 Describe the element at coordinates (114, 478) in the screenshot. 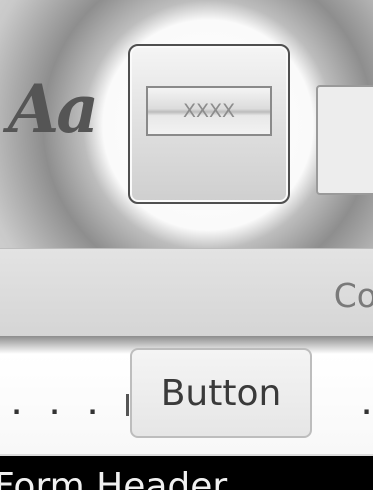

I see `form-header-label: Form Header` at that location.